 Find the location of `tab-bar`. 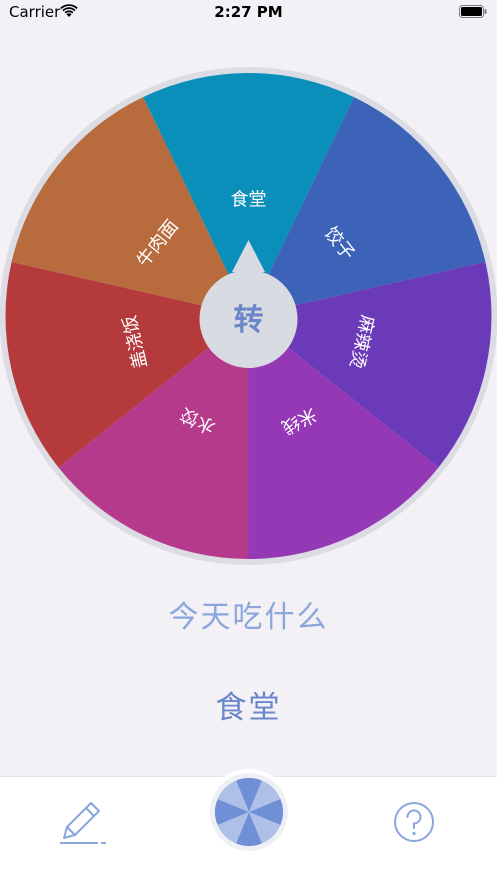

tab-bar is located at coordinates (248, 826).